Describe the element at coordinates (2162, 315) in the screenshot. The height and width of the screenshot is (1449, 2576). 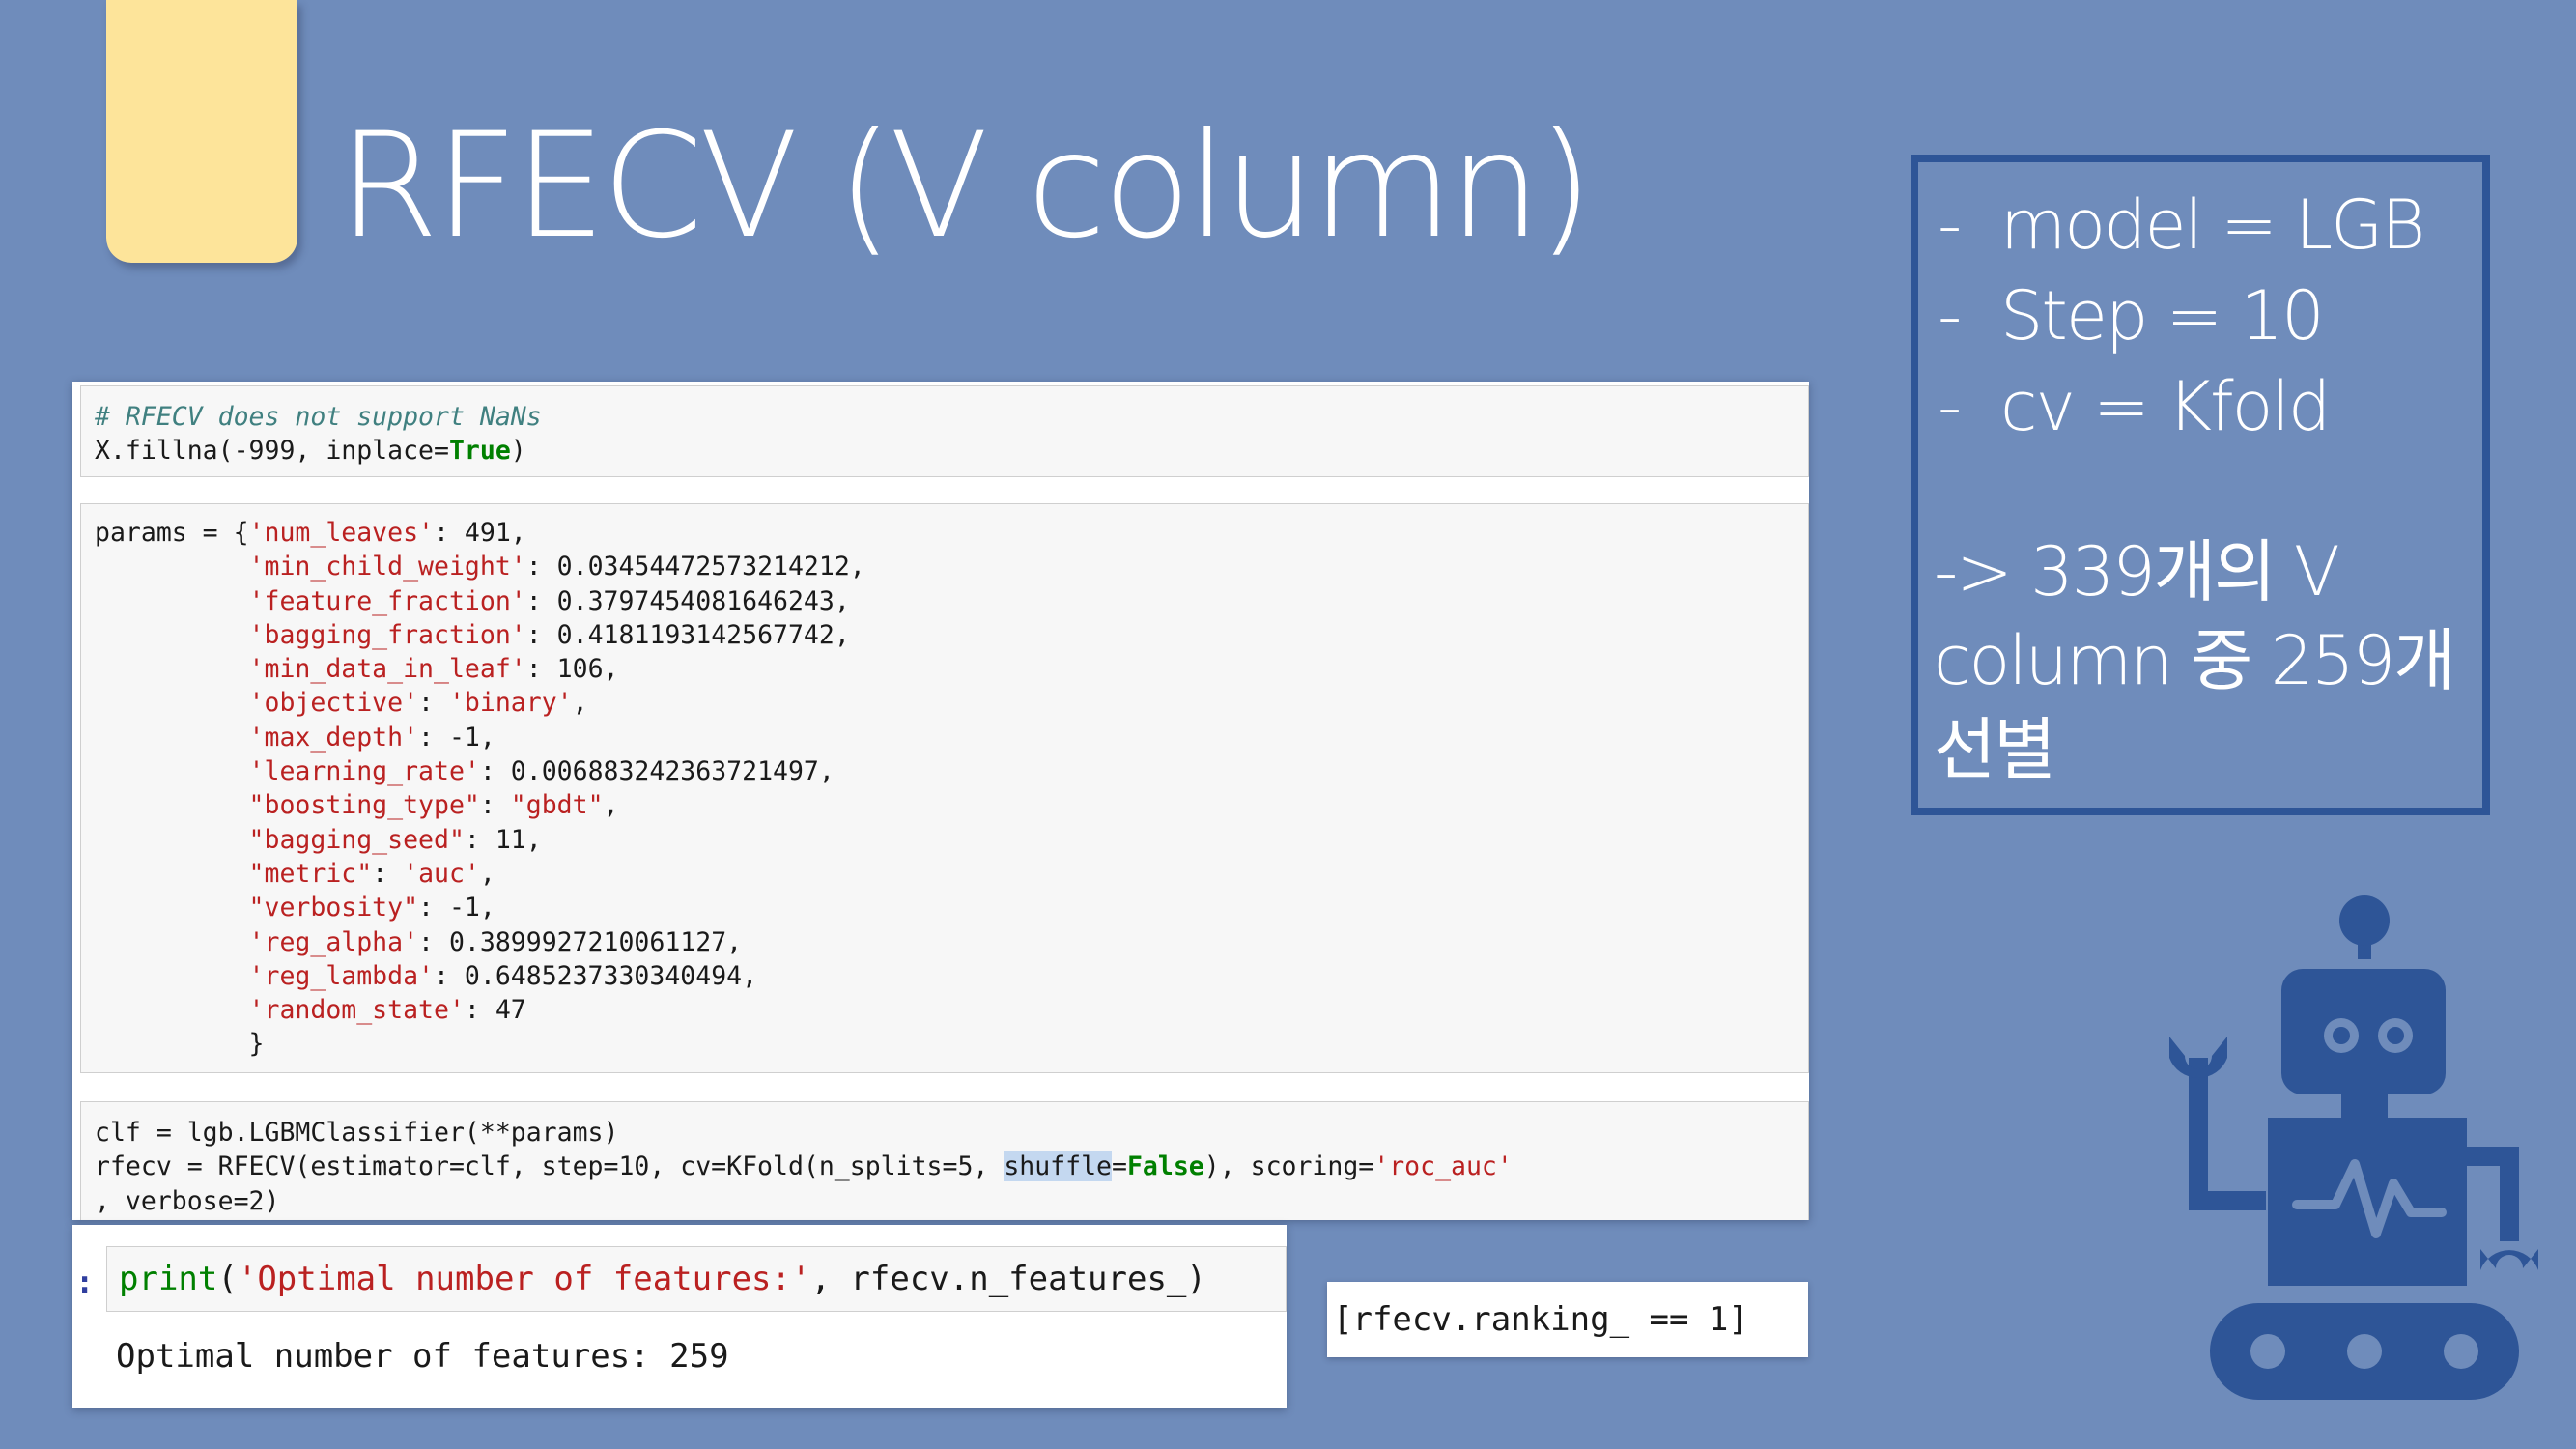
I see `summary-item-label: Step = 10` at that location.